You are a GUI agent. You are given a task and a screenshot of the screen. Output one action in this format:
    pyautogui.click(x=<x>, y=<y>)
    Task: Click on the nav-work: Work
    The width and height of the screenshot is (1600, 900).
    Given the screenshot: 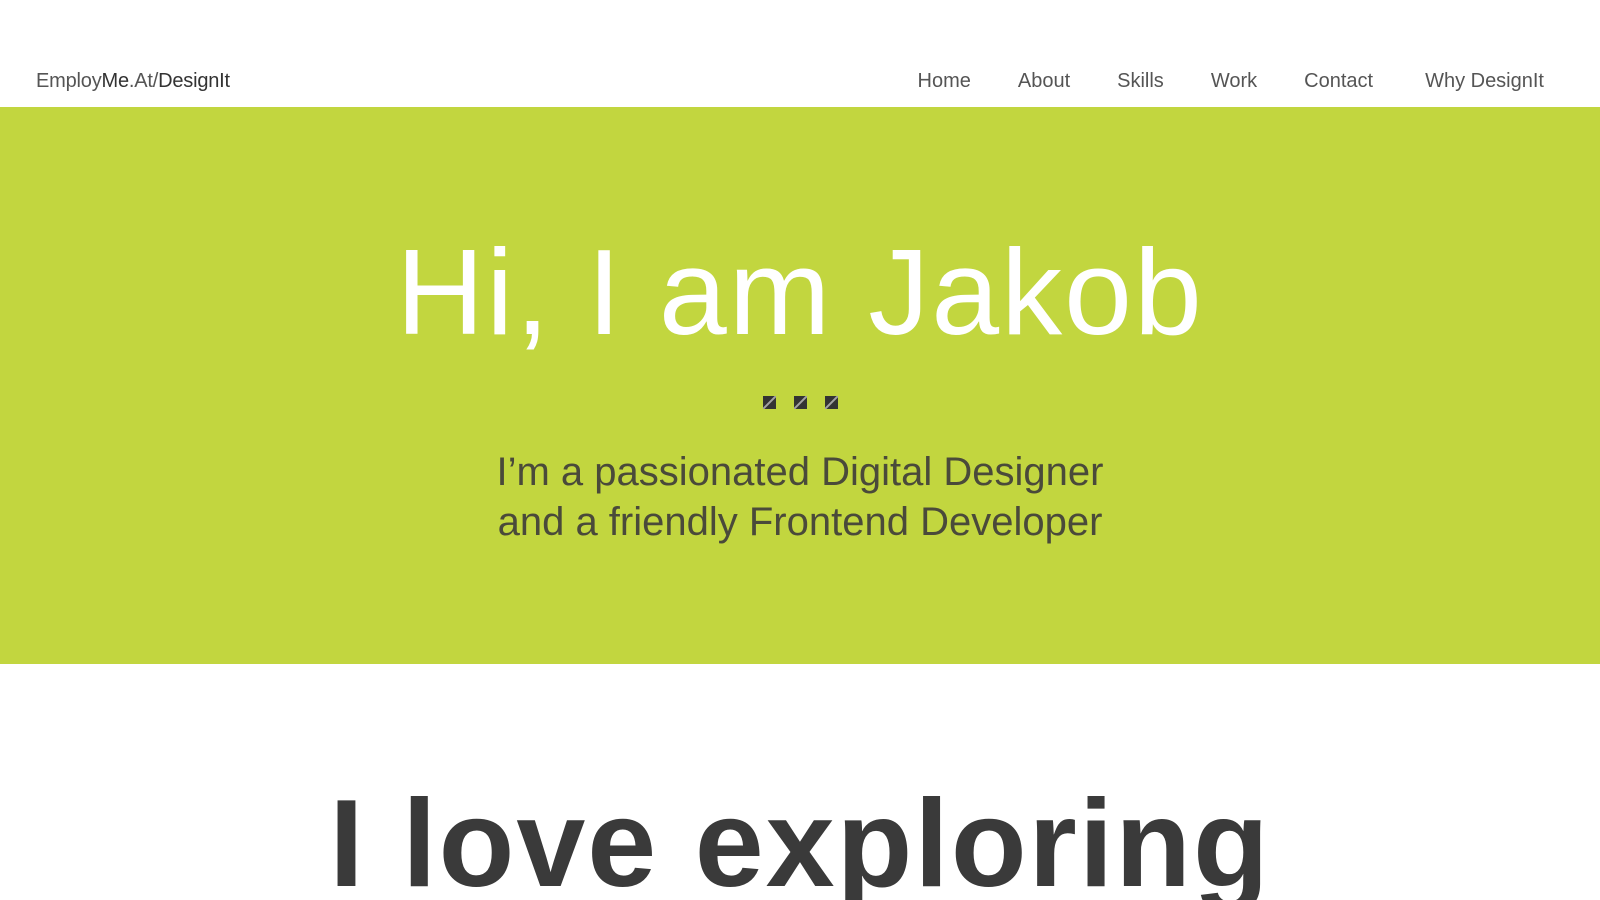 What is the action you would take?
    pyautogui.click(x=1234, y=81)
    